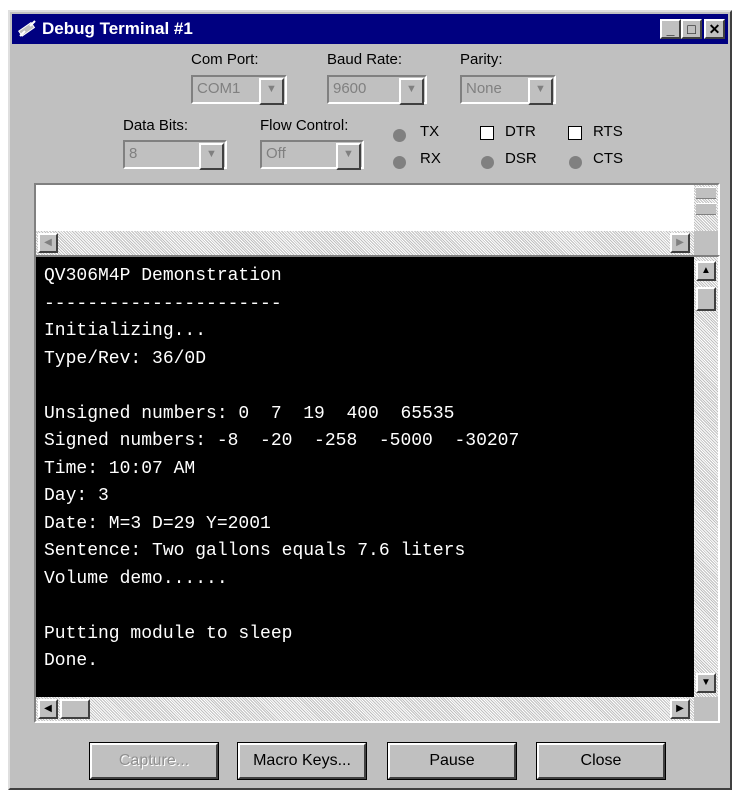 Image resolution: width=737 pixels, height=794 pixels. Describe the element at coordinates (175, 155) in the screenshot. I see `data-bits-select: 8 ▼` at that location.